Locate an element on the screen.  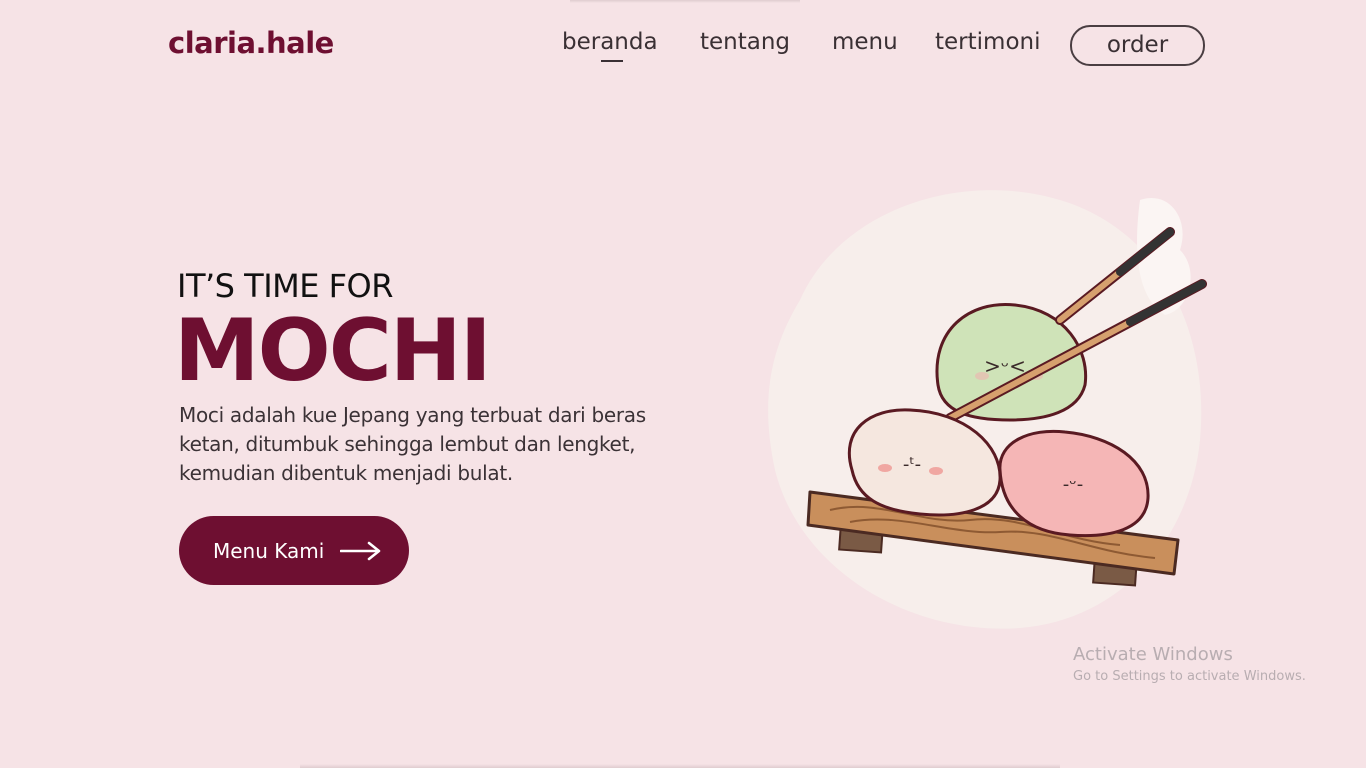
windows-activation-subtitle: Go to Settings to activate Windows. is located at coordinates (1189, 676).